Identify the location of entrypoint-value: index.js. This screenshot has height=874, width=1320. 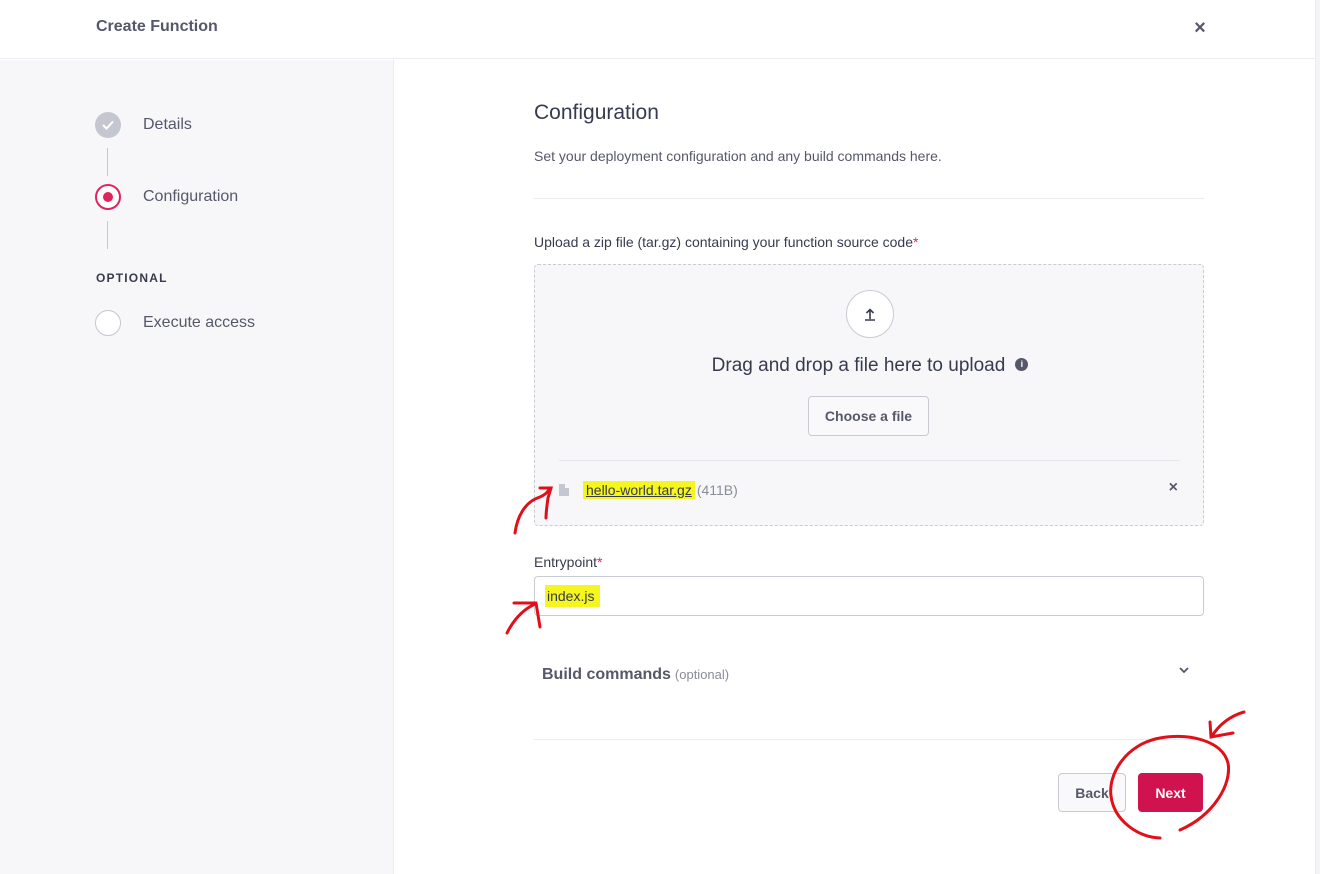
(573, 596).